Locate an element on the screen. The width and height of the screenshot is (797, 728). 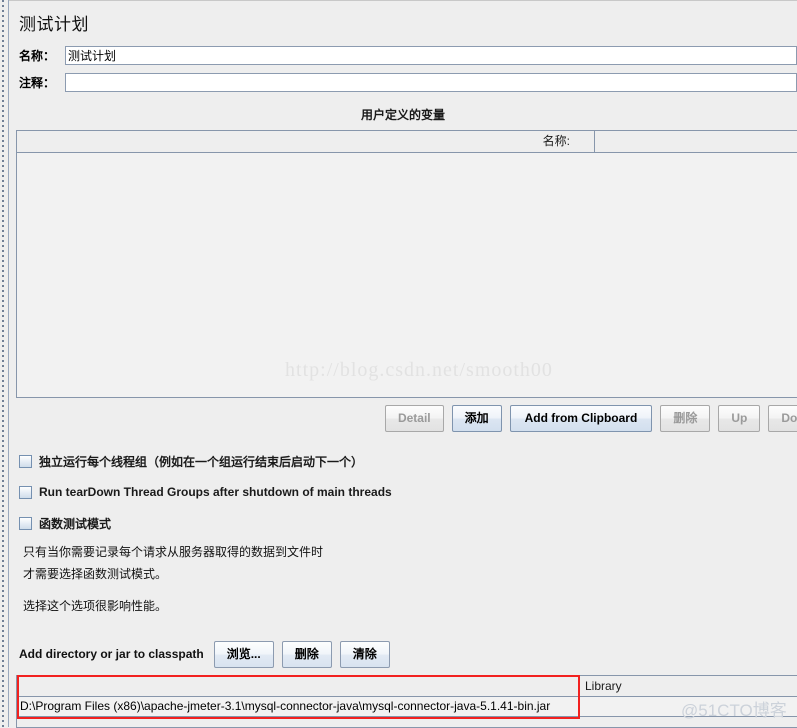
column-header-value is located at coordinates (696, 141).